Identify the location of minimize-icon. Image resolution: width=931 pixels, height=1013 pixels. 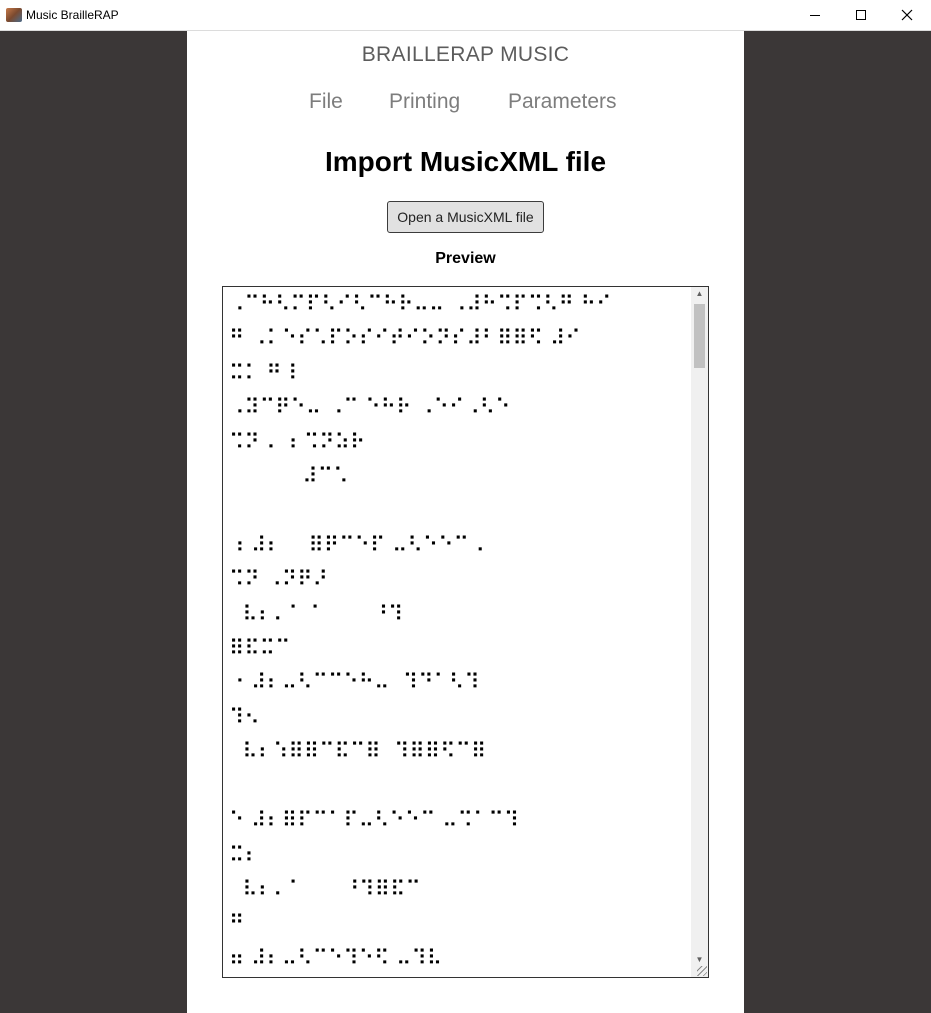
(815, 15).